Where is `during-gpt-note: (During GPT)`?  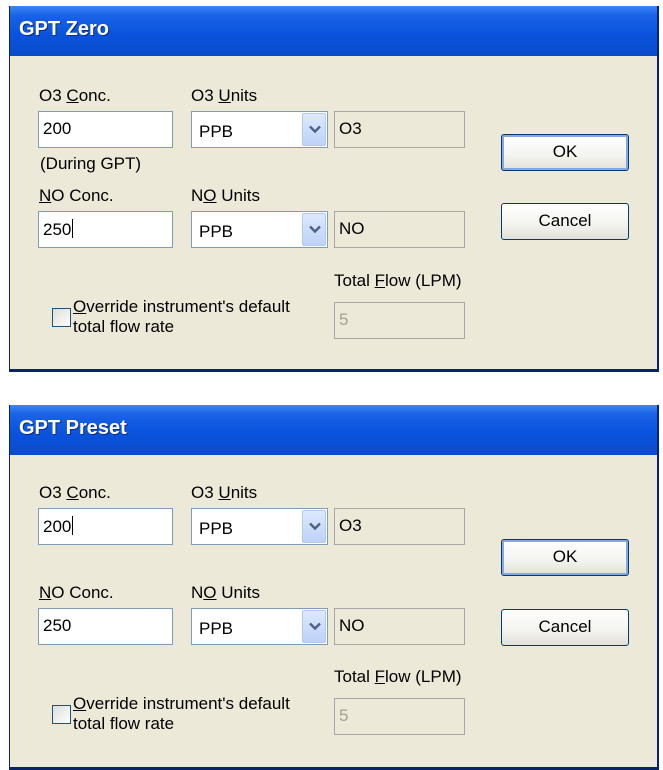
during-gpt-note: (During GPT) is located at coordinates (91, 163).